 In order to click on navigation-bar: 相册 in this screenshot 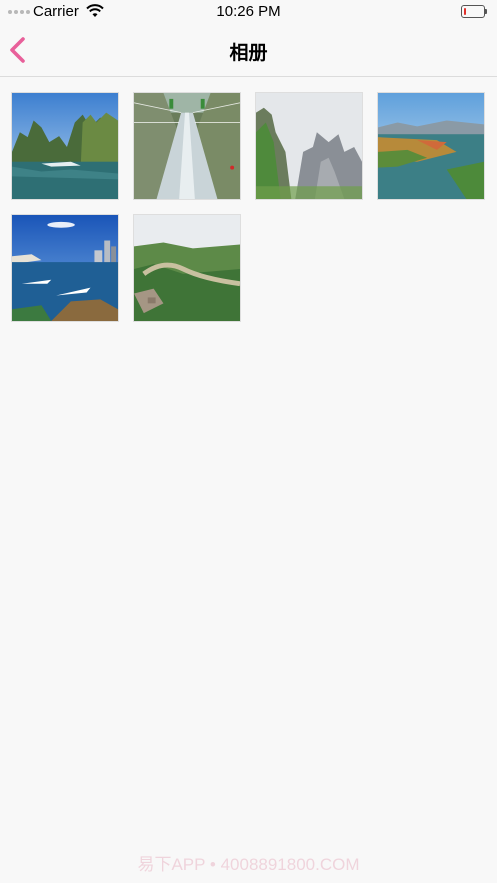, I will do `click(248, 50)`.